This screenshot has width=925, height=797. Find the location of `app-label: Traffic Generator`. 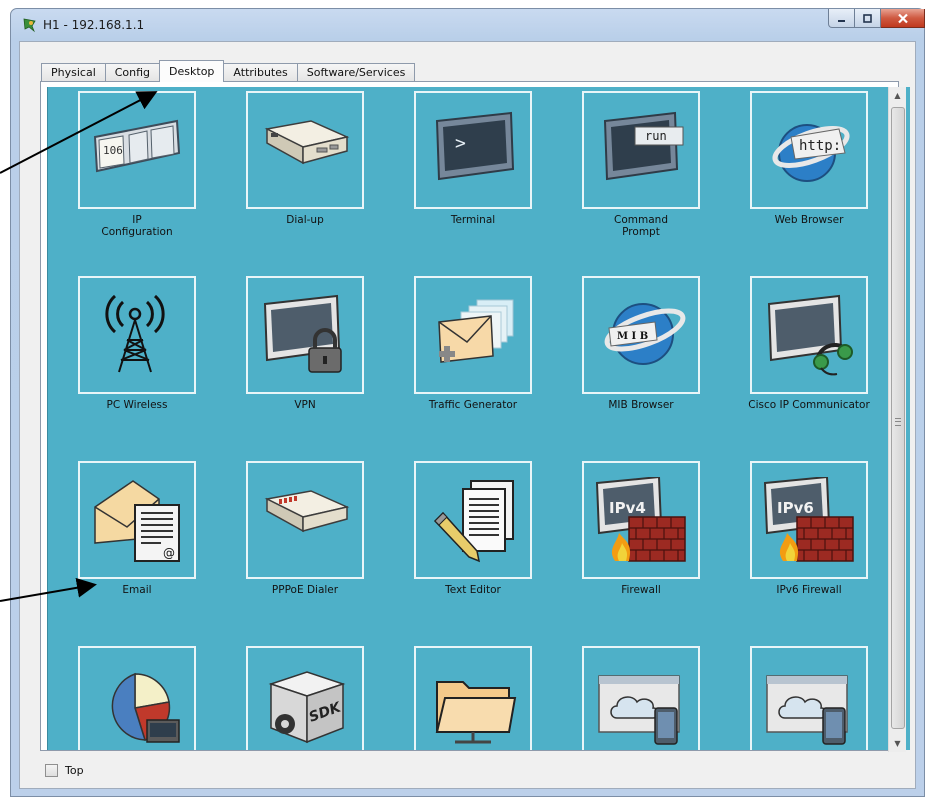

app-label: Traffic Generator is located at coordinates (473, 405).